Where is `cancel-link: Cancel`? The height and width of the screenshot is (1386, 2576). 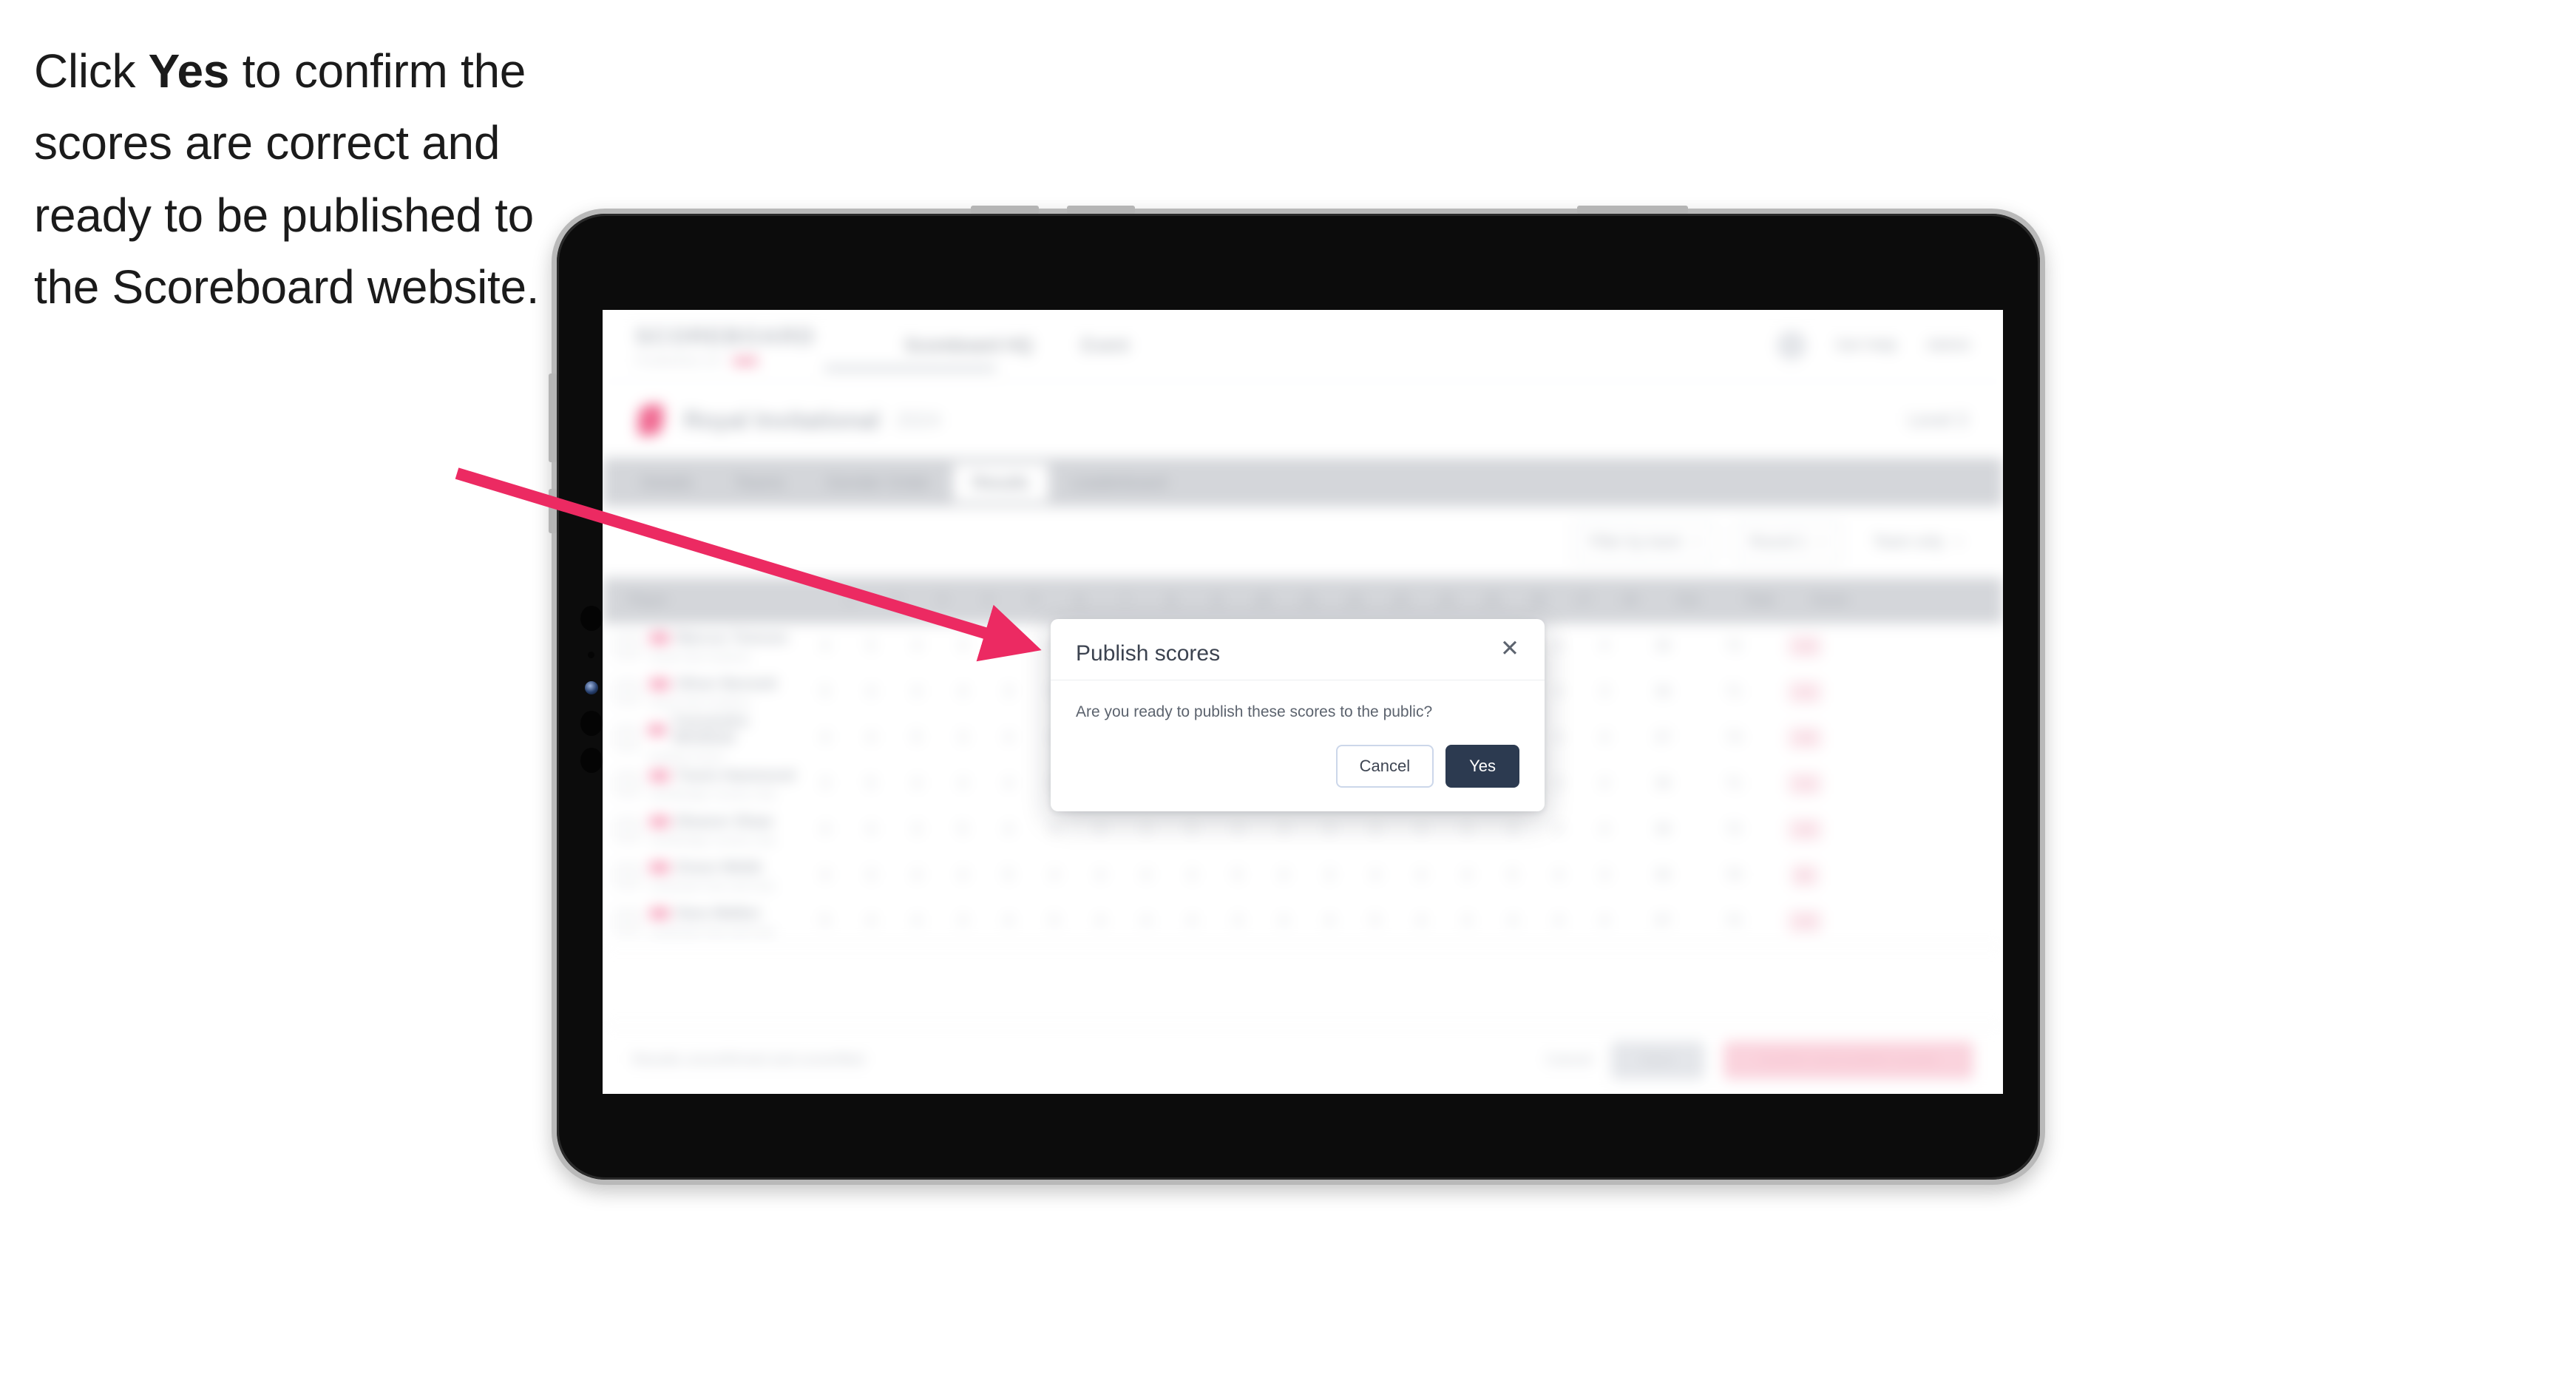 cancel-link: Cancel is located at coordinates (1569, 1060).